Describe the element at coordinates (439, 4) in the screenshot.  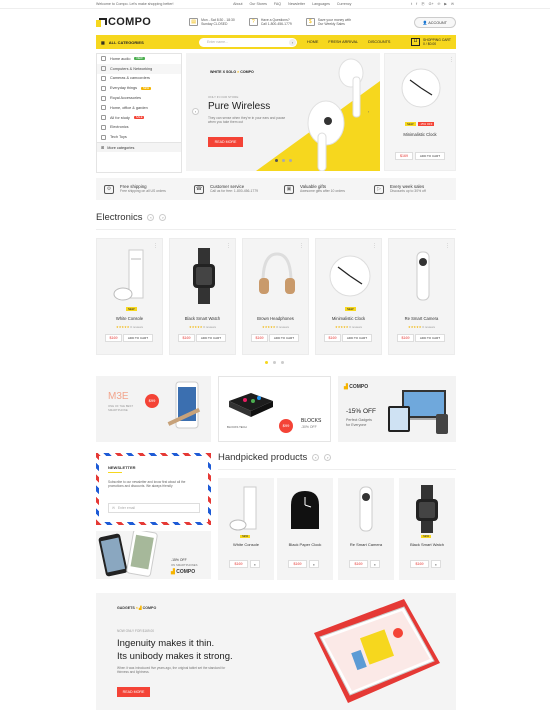
I see `instagram-icon: ℗` at that location.